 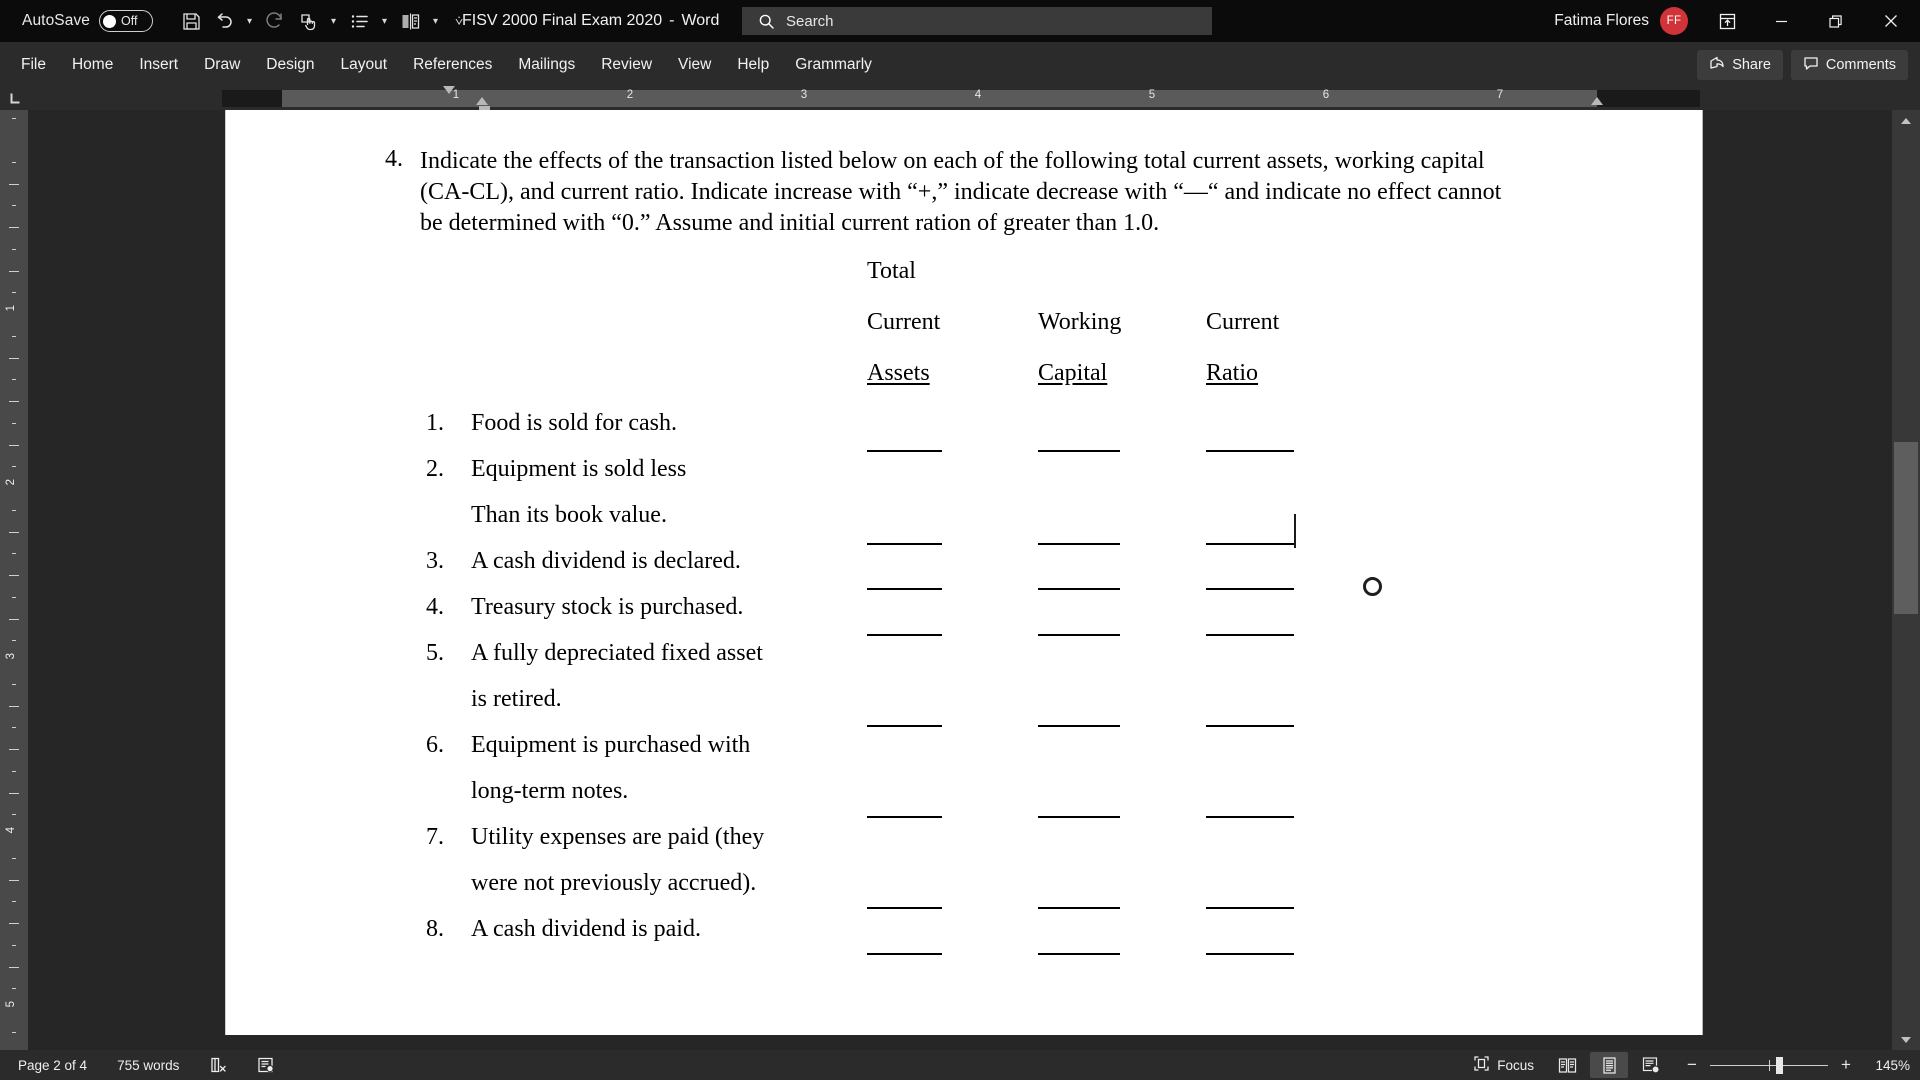 I want to click on scrollbar-thumb, so click(x=1906, y=528).